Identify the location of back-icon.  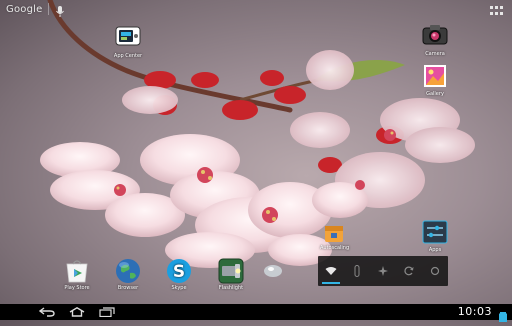
(47, 312).